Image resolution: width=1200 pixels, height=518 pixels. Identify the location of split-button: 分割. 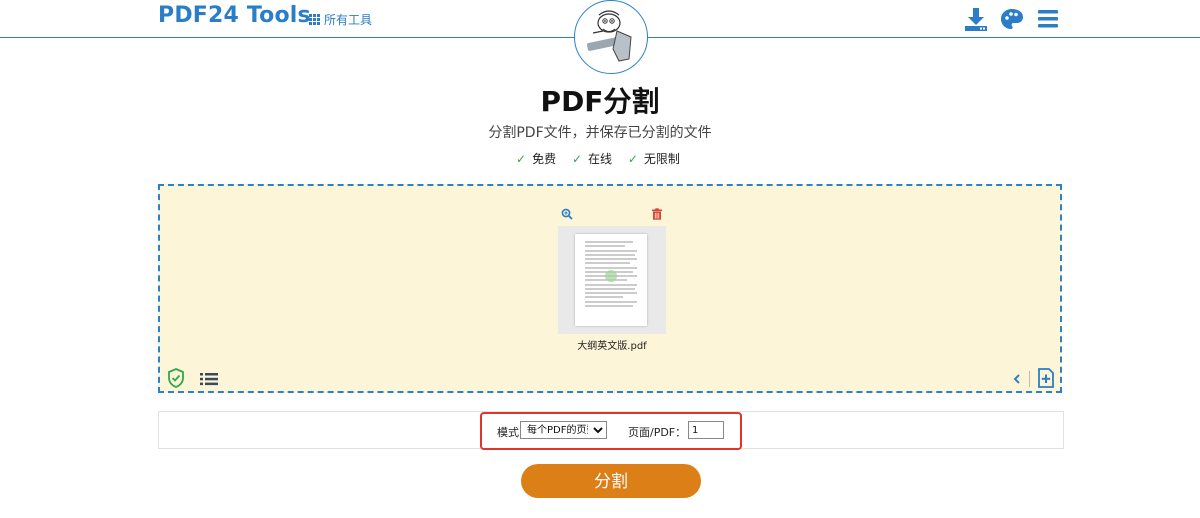
(611, 481).